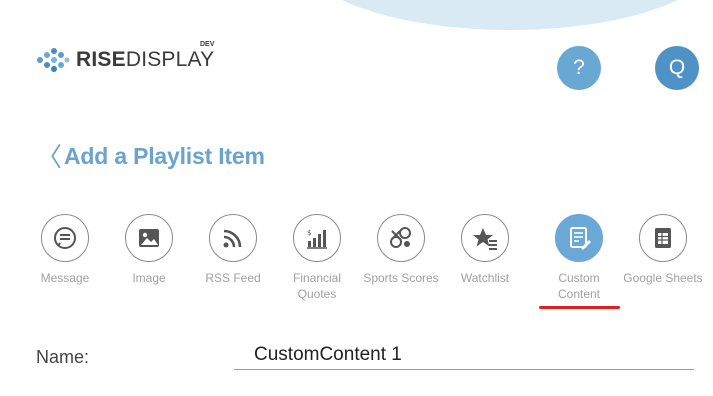 The image size is (713, 396). I want to click on logo-brand-light: DISPLAY, so click(170, 59).